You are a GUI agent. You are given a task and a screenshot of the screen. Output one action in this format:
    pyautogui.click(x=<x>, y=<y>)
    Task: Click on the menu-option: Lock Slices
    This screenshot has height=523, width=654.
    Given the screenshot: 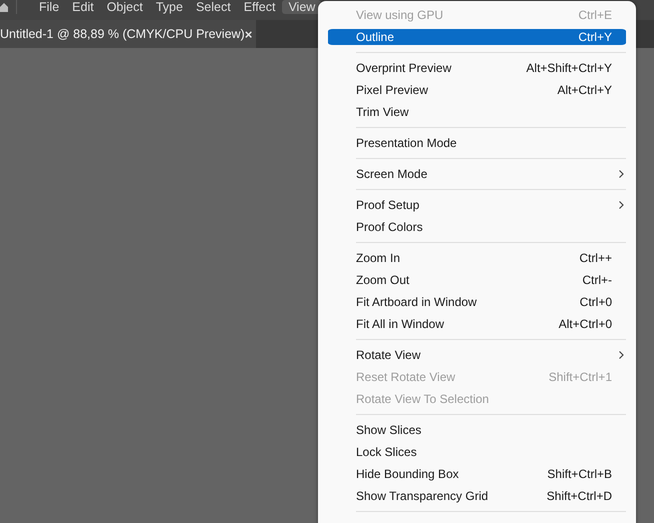 What is the action you would take?
    pyautogui.click(x=477, y=452)
    